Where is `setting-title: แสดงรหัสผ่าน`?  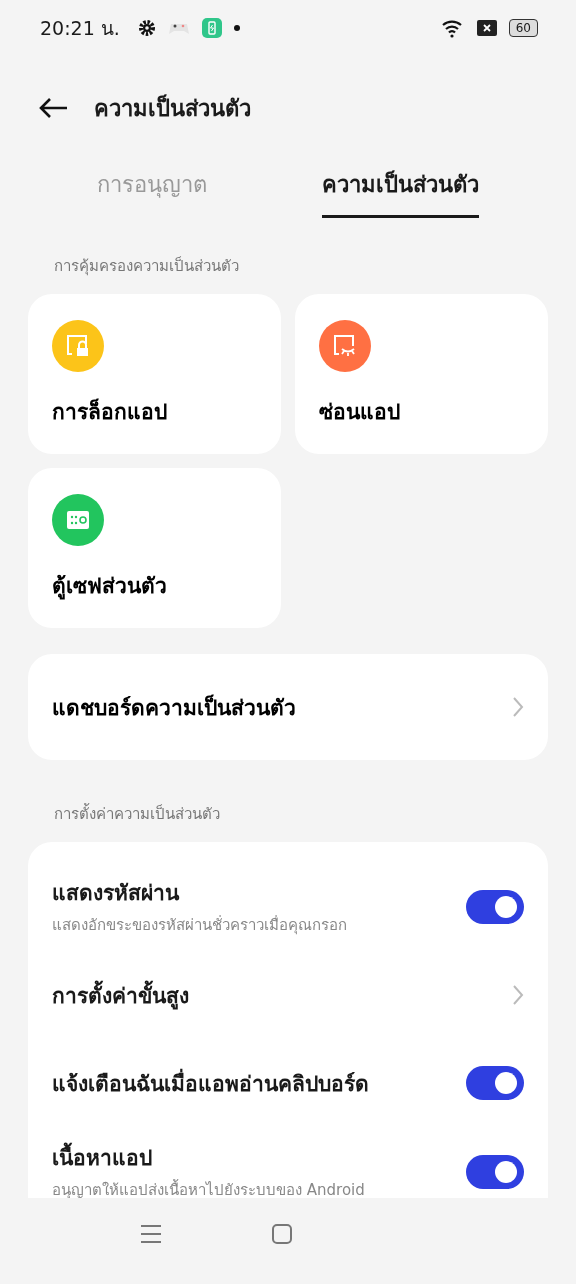
setting-title: แสดงรหัสผ่าน is located at coordinates (116, 893).